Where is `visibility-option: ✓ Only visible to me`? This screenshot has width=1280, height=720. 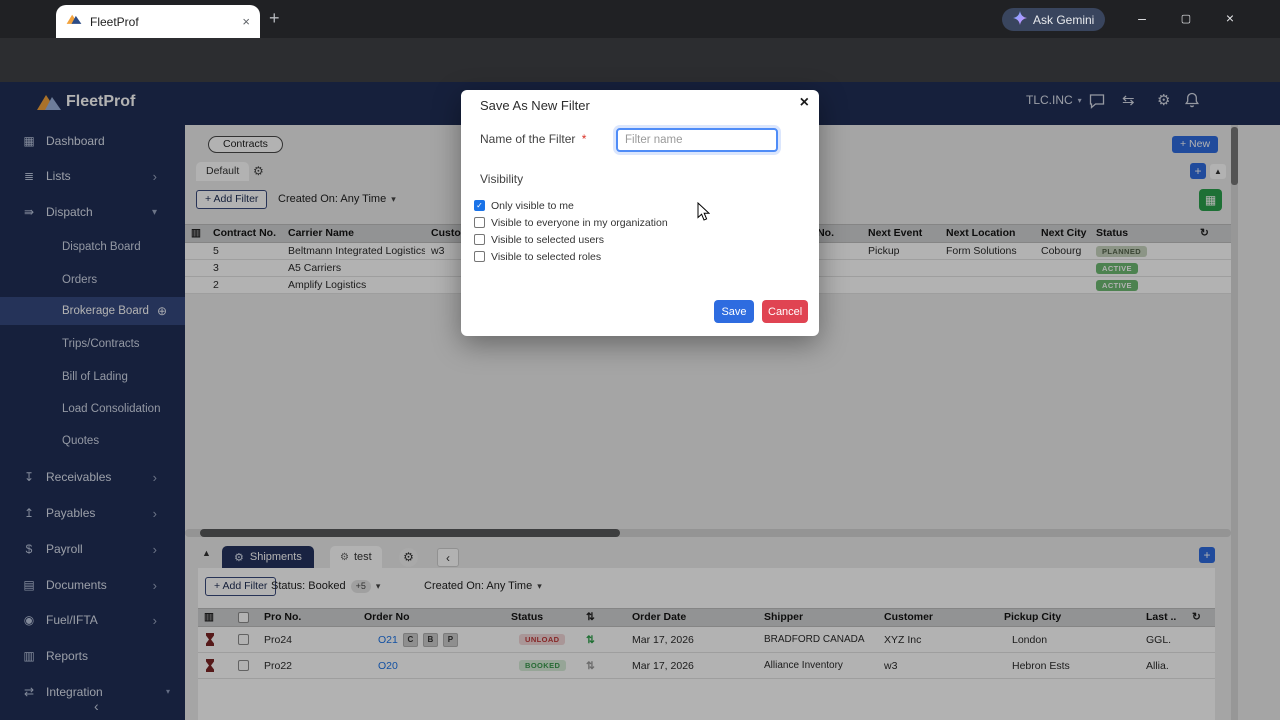 visibility-option: ✓ Only visible to me is located at coordinates (524, 205).